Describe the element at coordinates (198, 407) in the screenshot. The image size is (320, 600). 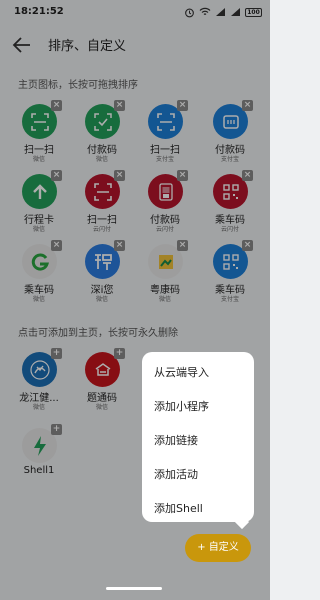
I see `menu-item-add-miniprogram: 添加小程序` at that location.